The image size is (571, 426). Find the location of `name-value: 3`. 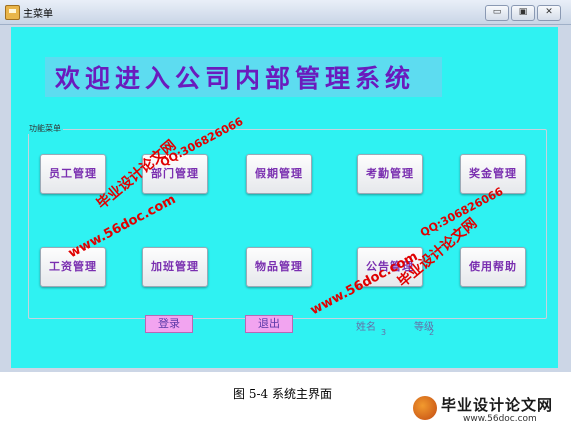

name-value: 3 is located at coordinates (384, 332).